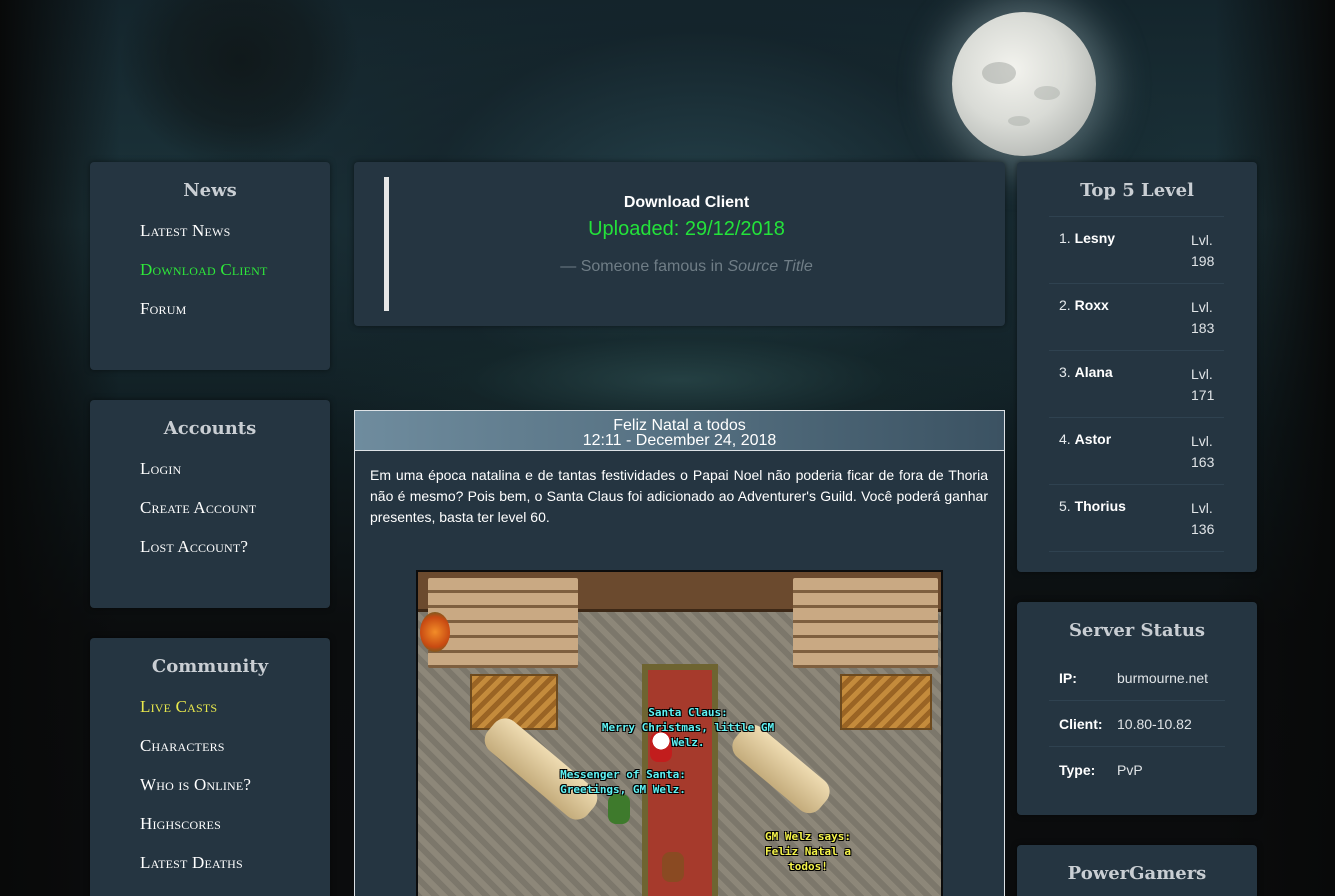 The height and width of the screenshot is (896, 1335). What do you see at coordinates (1024, 84) in the screenshot?
I see `moon` at bounding box center [1024, 84].